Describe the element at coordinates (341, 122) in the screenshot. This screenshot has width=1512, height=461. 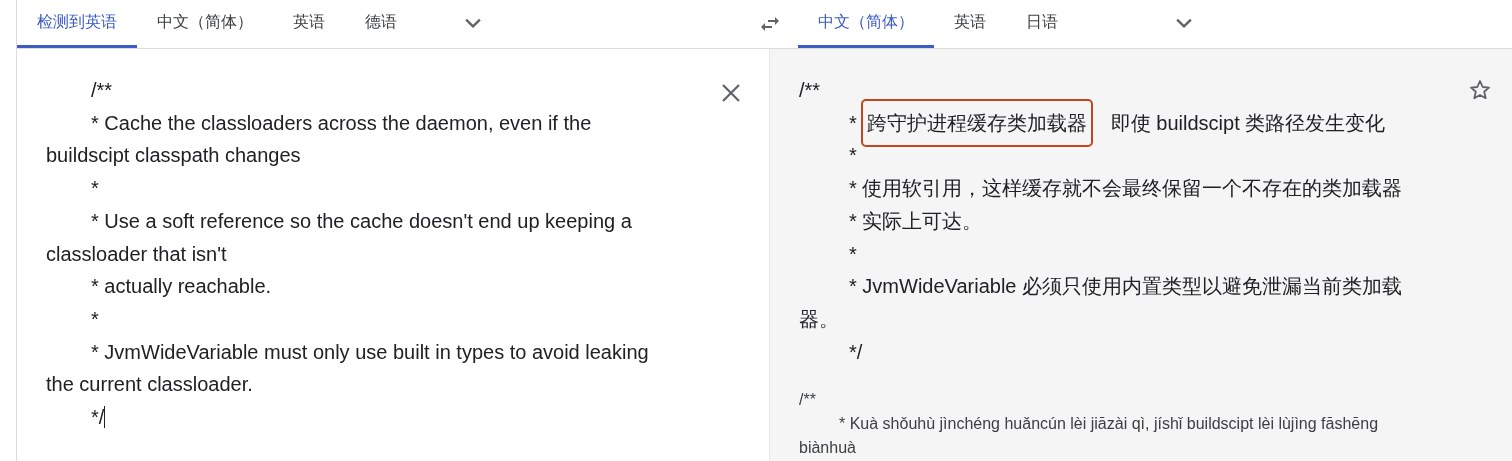
I see `source-text-line: * Cache the classloaders across the daemon, even if the` at that location.